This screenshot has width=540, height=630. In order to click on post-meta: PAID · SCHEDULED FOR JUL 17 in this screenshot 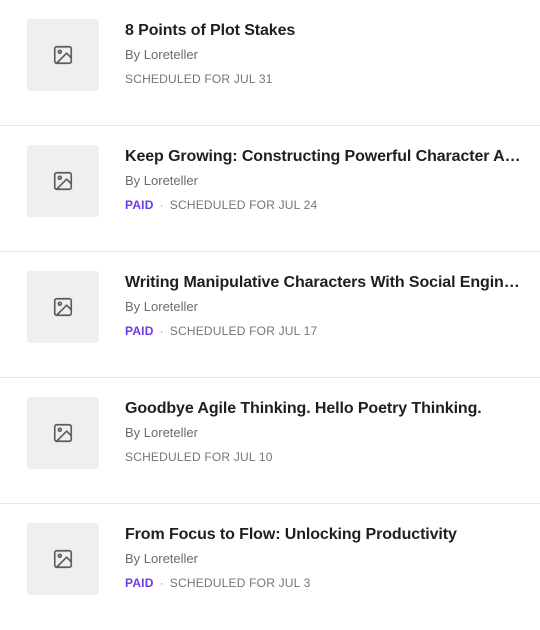, I will do `click(325, 331)`.